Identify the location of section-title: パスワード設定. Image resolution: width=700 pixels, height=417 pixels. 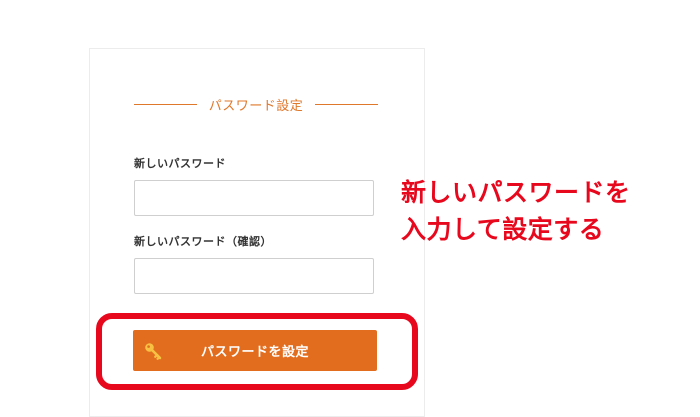
(256, 104).